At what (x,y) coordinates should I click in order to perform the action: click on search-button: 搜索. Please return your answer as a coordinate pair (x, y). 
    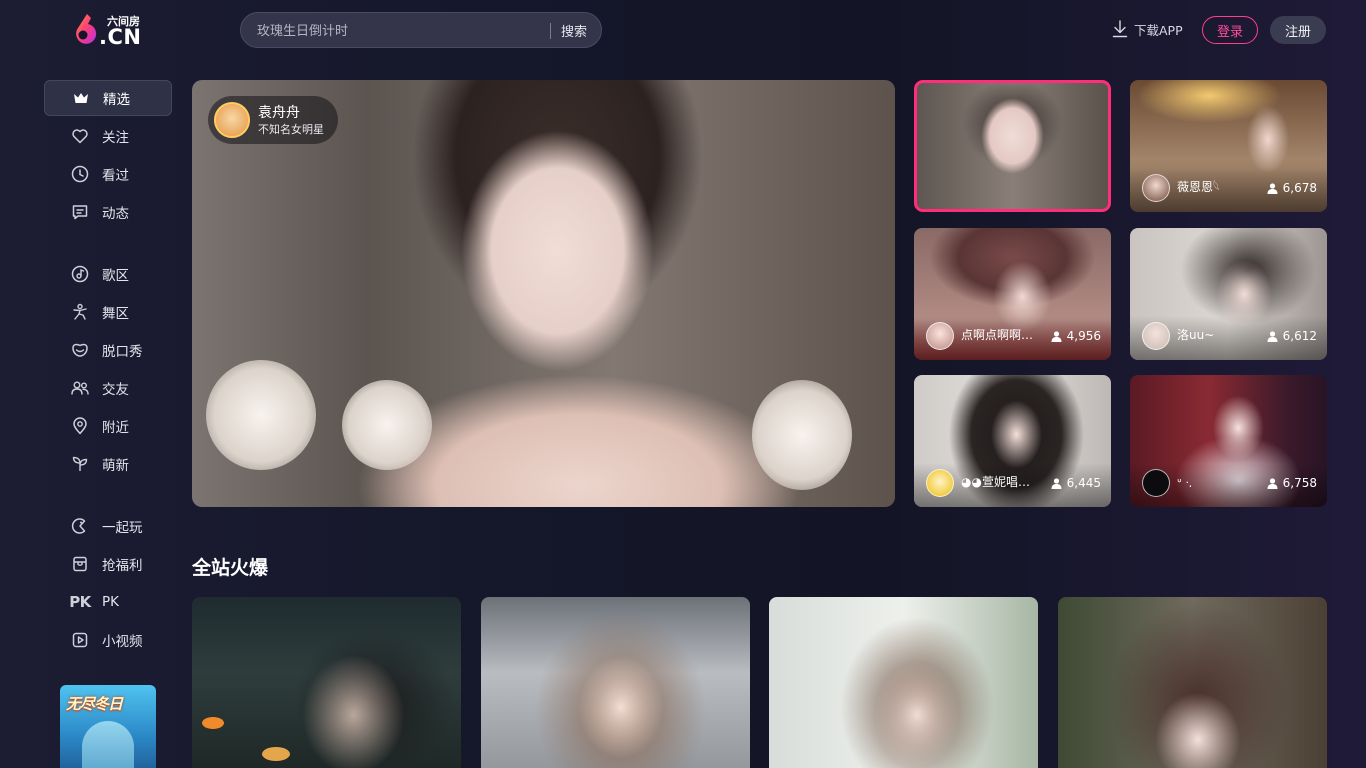
    Looking at the image, I should click on (574, 30).